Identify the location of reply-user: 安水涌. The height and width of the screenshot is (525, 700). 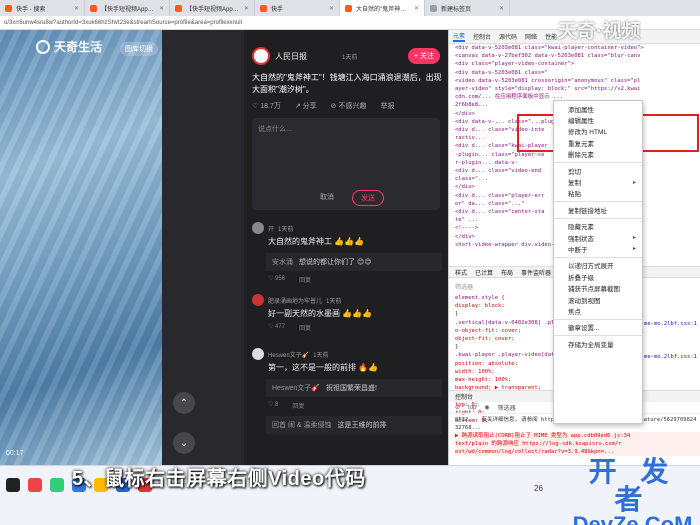
(282, 262).